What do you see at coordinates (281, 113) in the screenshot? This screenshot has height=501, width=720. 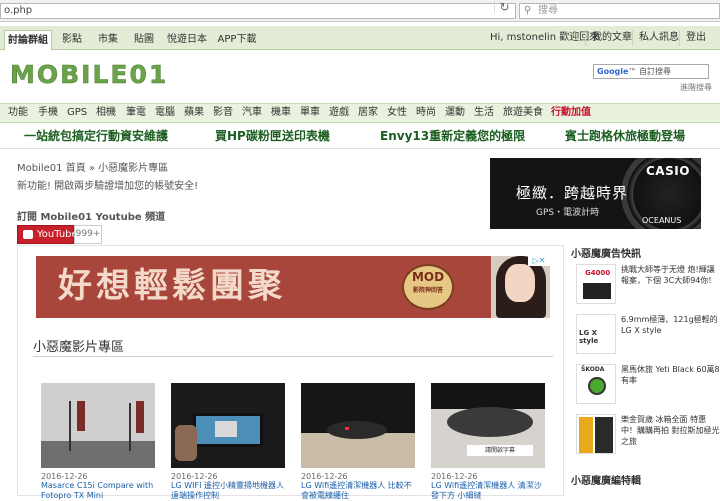 I see `category-motorcycle: 機車` at bounding box center [281, 113].